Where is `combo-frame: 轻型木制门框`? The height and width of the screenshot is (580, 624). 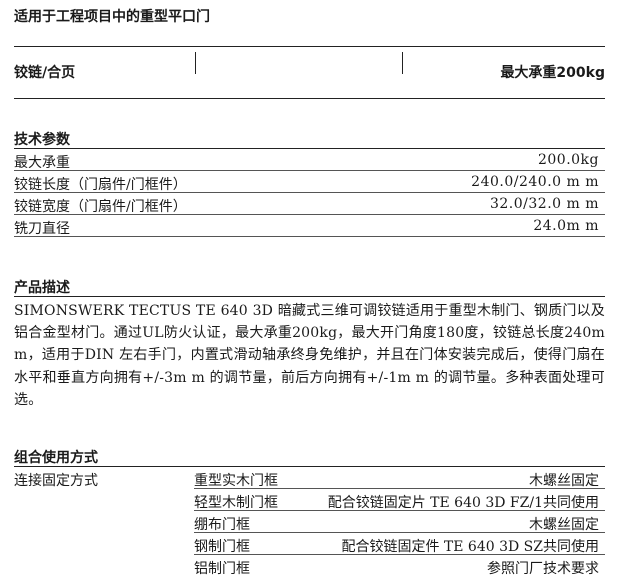
combo-frame: 轻型木制门框 is located at coordinates (236, 503).